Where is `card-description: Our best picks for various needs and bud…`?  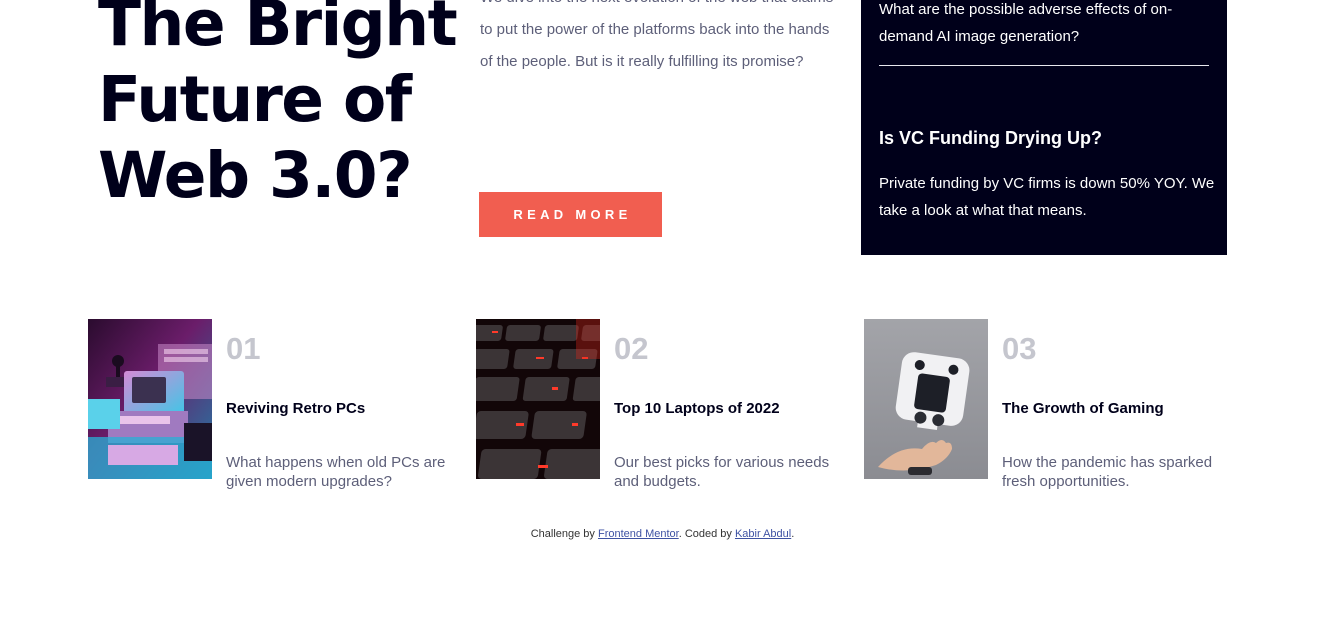 card-description: Our best picks for various needs and bud… is located at coordinates (722, 472).